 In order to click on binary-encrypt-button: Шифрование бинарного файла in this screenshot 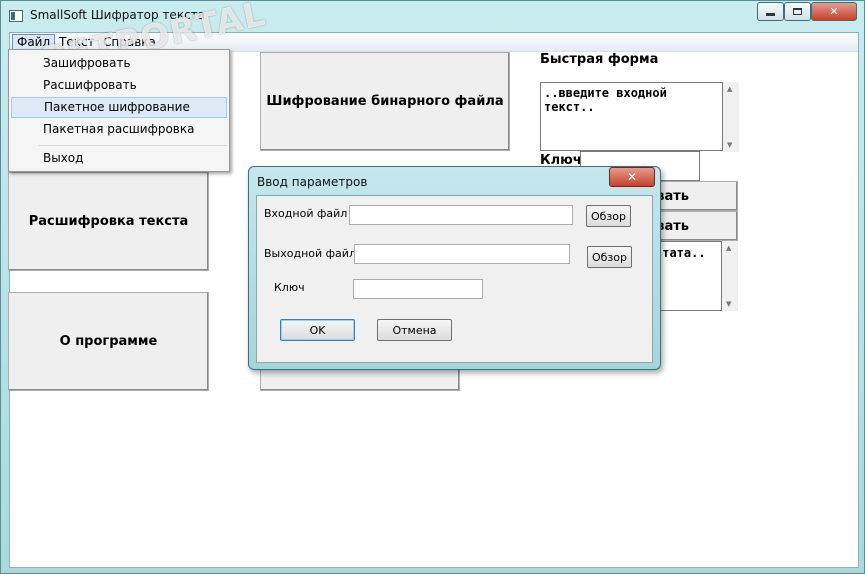, I will do `click(385, 101)`.